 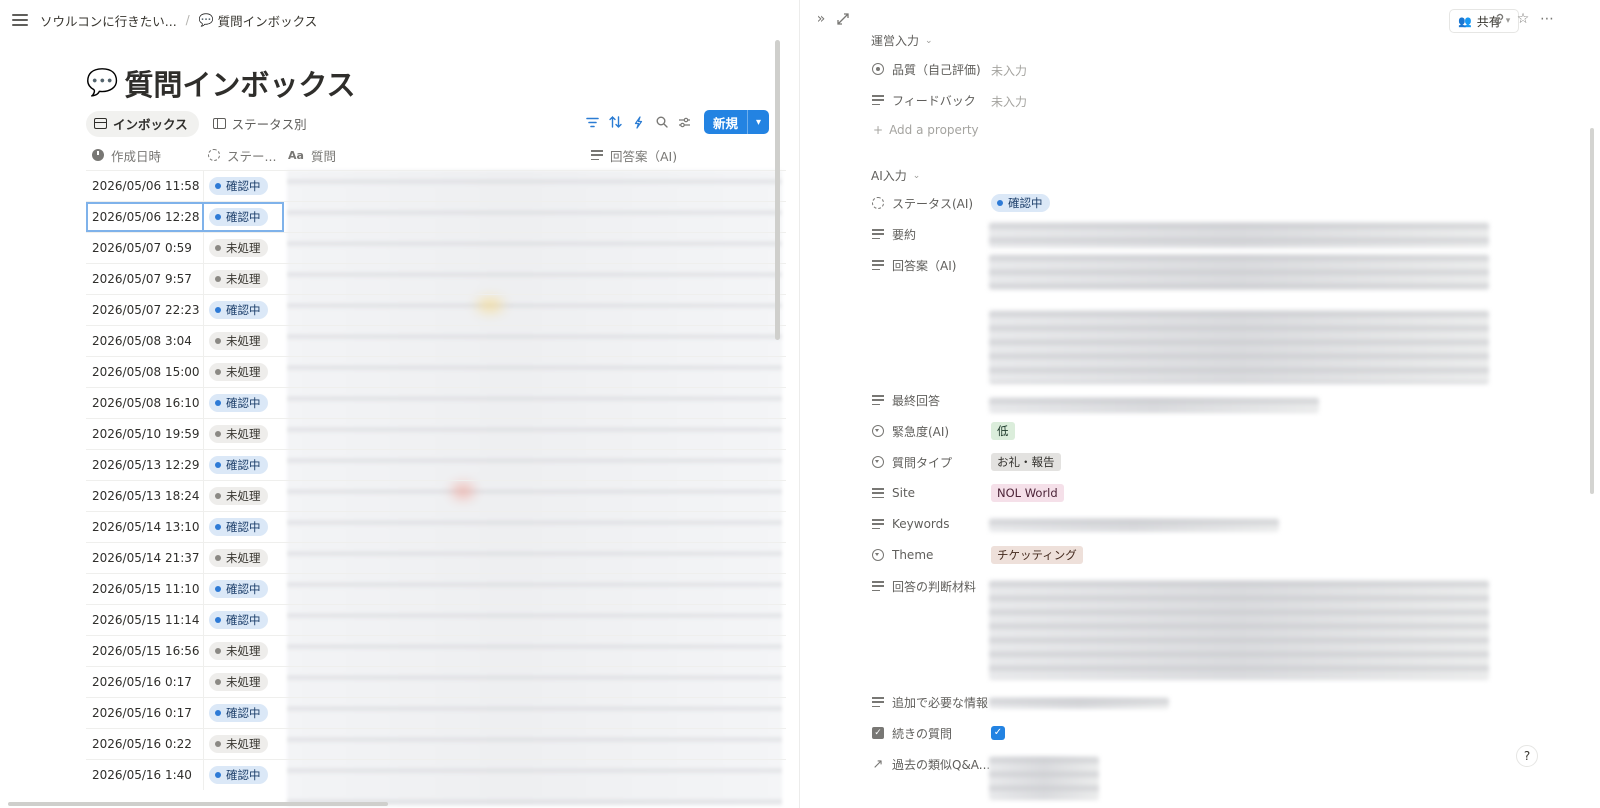 What do you see at coordinates (436, 402) in the screenshot?
I see `table-row: 2026/05/08 16:10 確認中` at bounding box center [436, 402].